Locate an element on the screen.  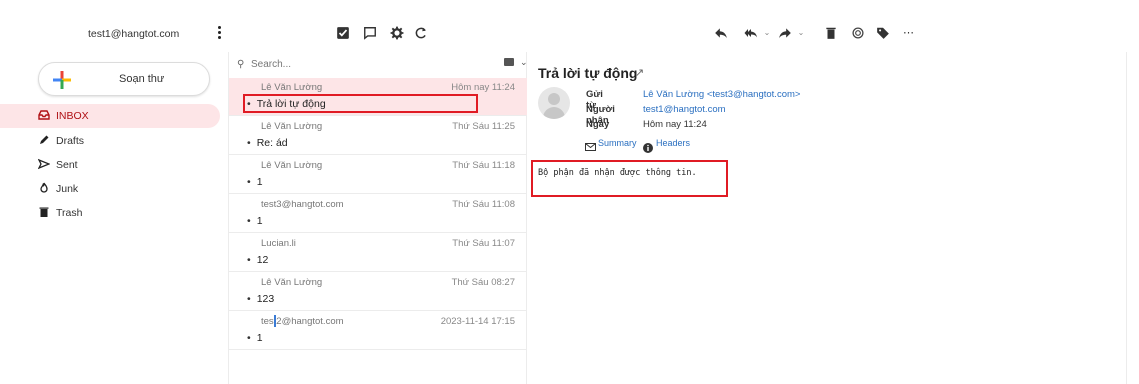
folder-label: Sent is located at coordinates (67, 165).